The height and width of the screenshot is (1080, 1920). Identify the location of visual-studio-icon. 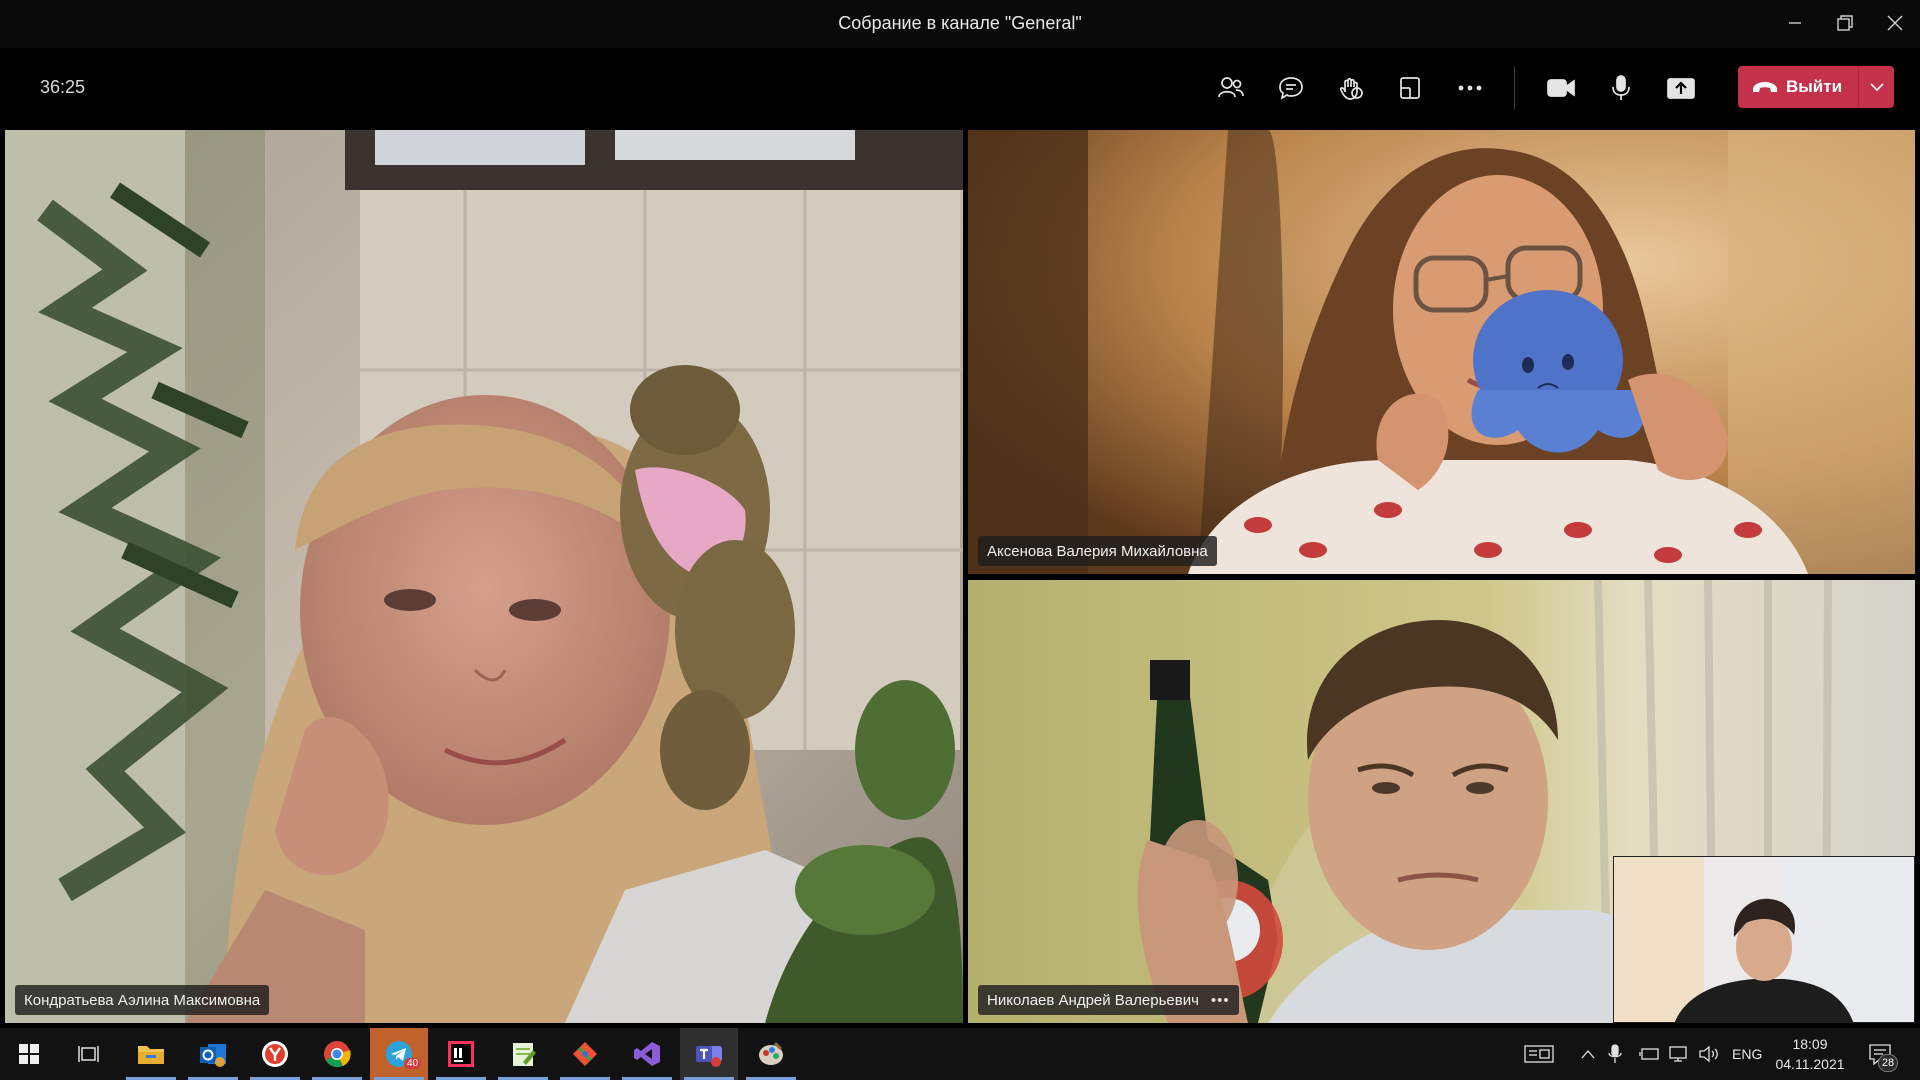
(647, 1054).